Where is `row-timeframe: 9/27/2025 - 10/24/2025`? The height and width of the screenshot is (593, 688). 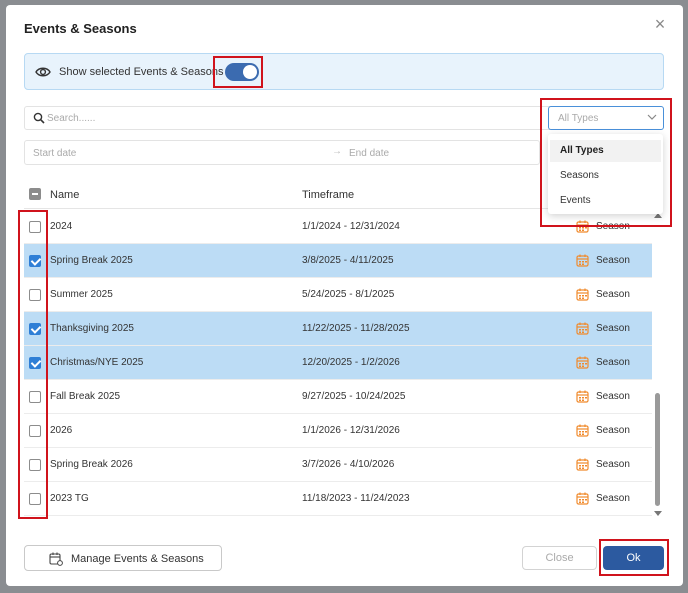
row-timeframe: 9/27/2025 - 10/24/2025 is located at coordinates (354, 396).